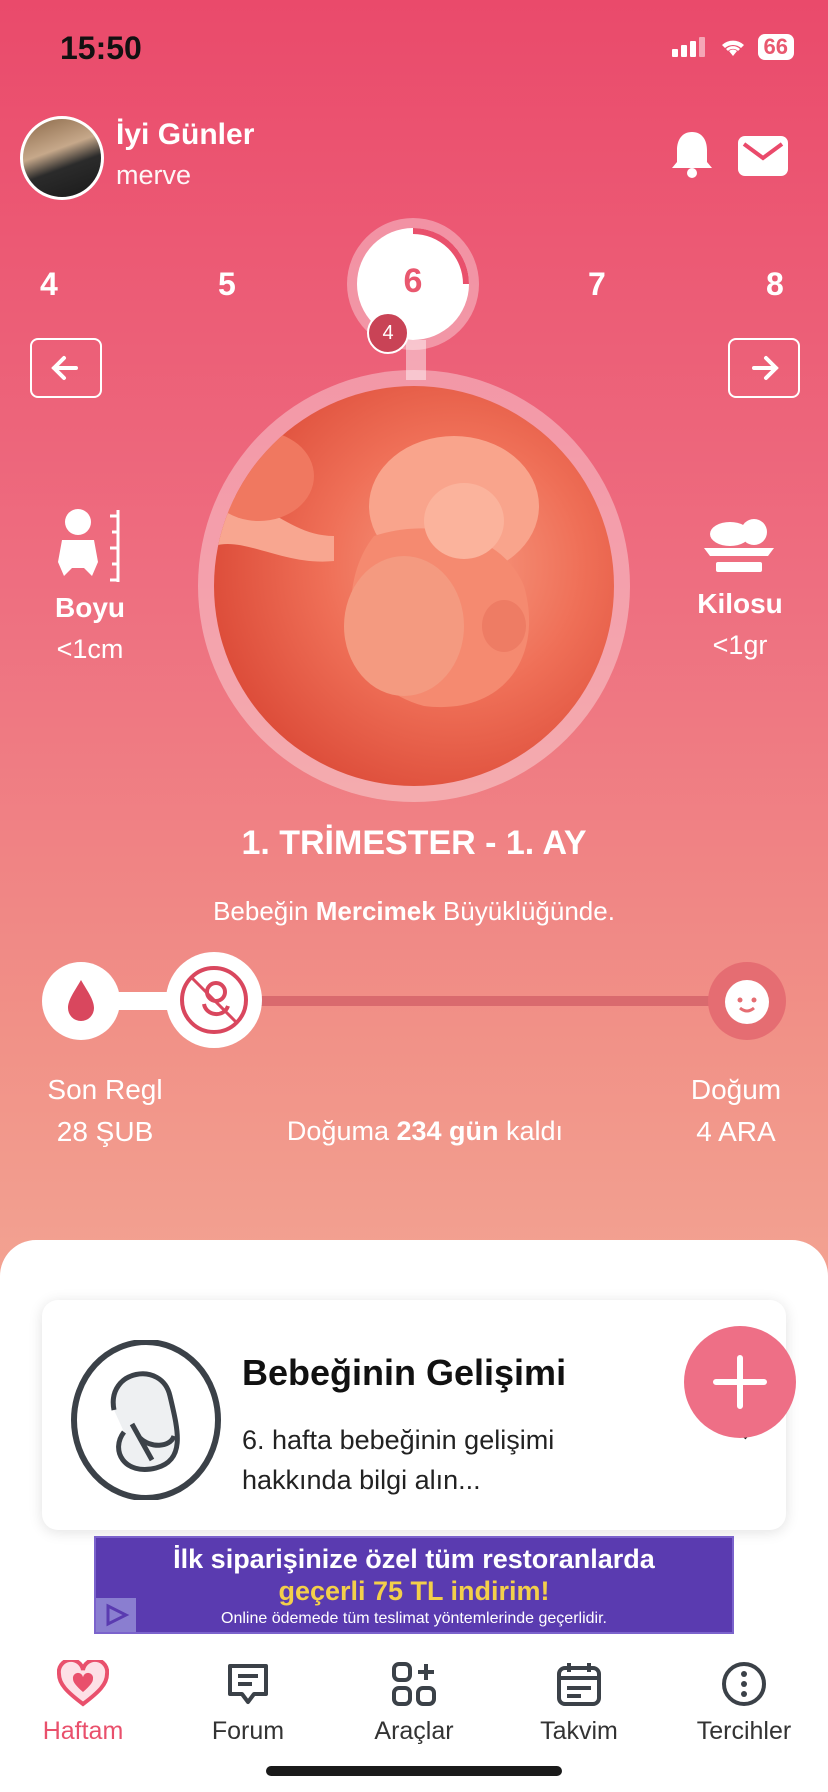 The width and height of the screenshot is (828, 1792). What do you see at coordinates (531, 1131) in the screenshot?
I see `days-remaining-suffix: kaldı` at bounding box center [531, 1131].